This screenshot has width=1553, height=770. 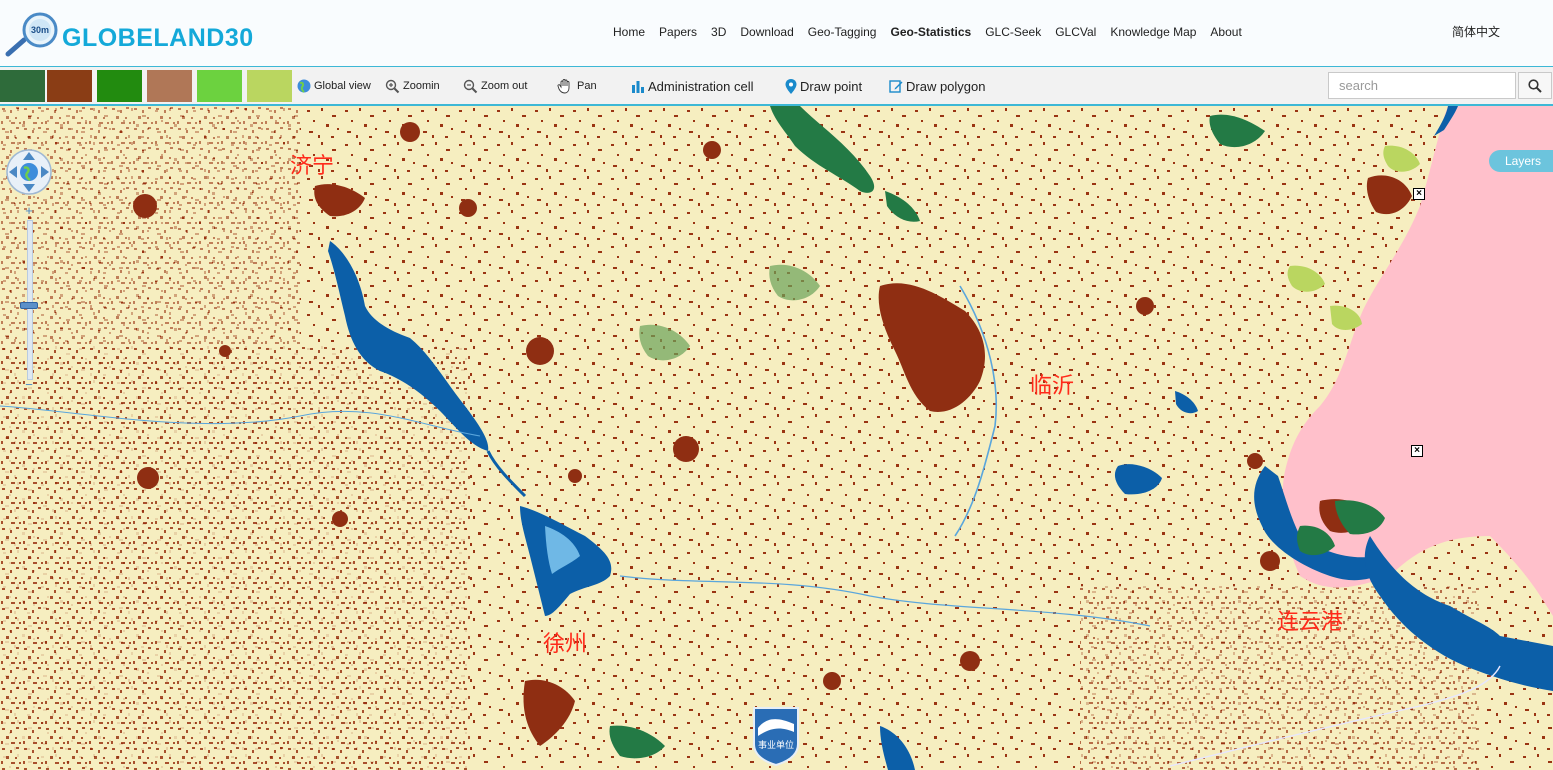 I want to click on legend-swatch-shrub, so click(x=119, y=86).